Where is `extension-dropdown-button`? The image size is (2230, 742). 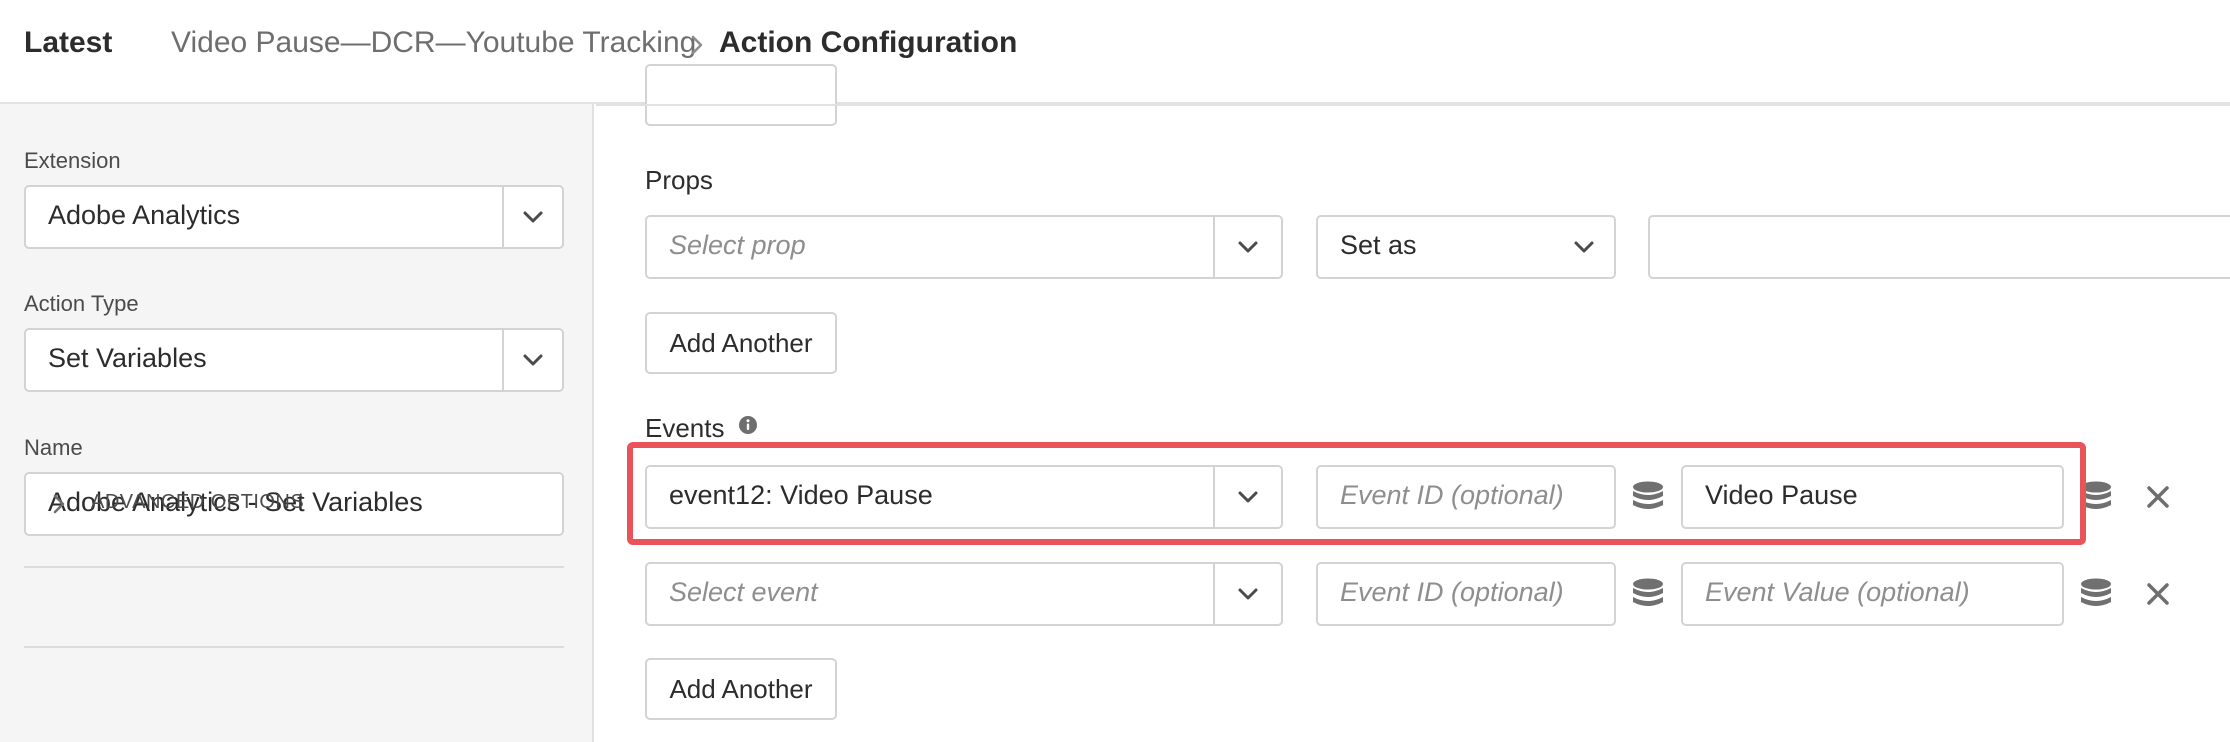 extension-dropdown-button is located at coordinates (533, 217).